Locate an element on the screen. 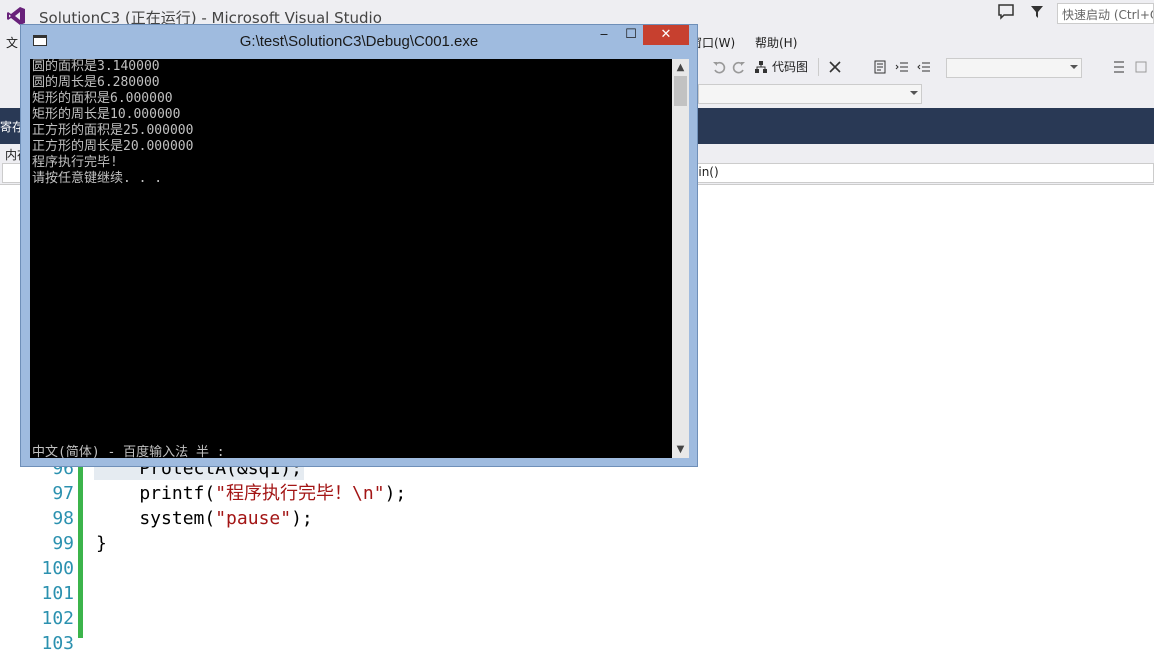 The width and height of the screenshot is (1154, 656). outdent-icon is located at coordinates (924, 67).